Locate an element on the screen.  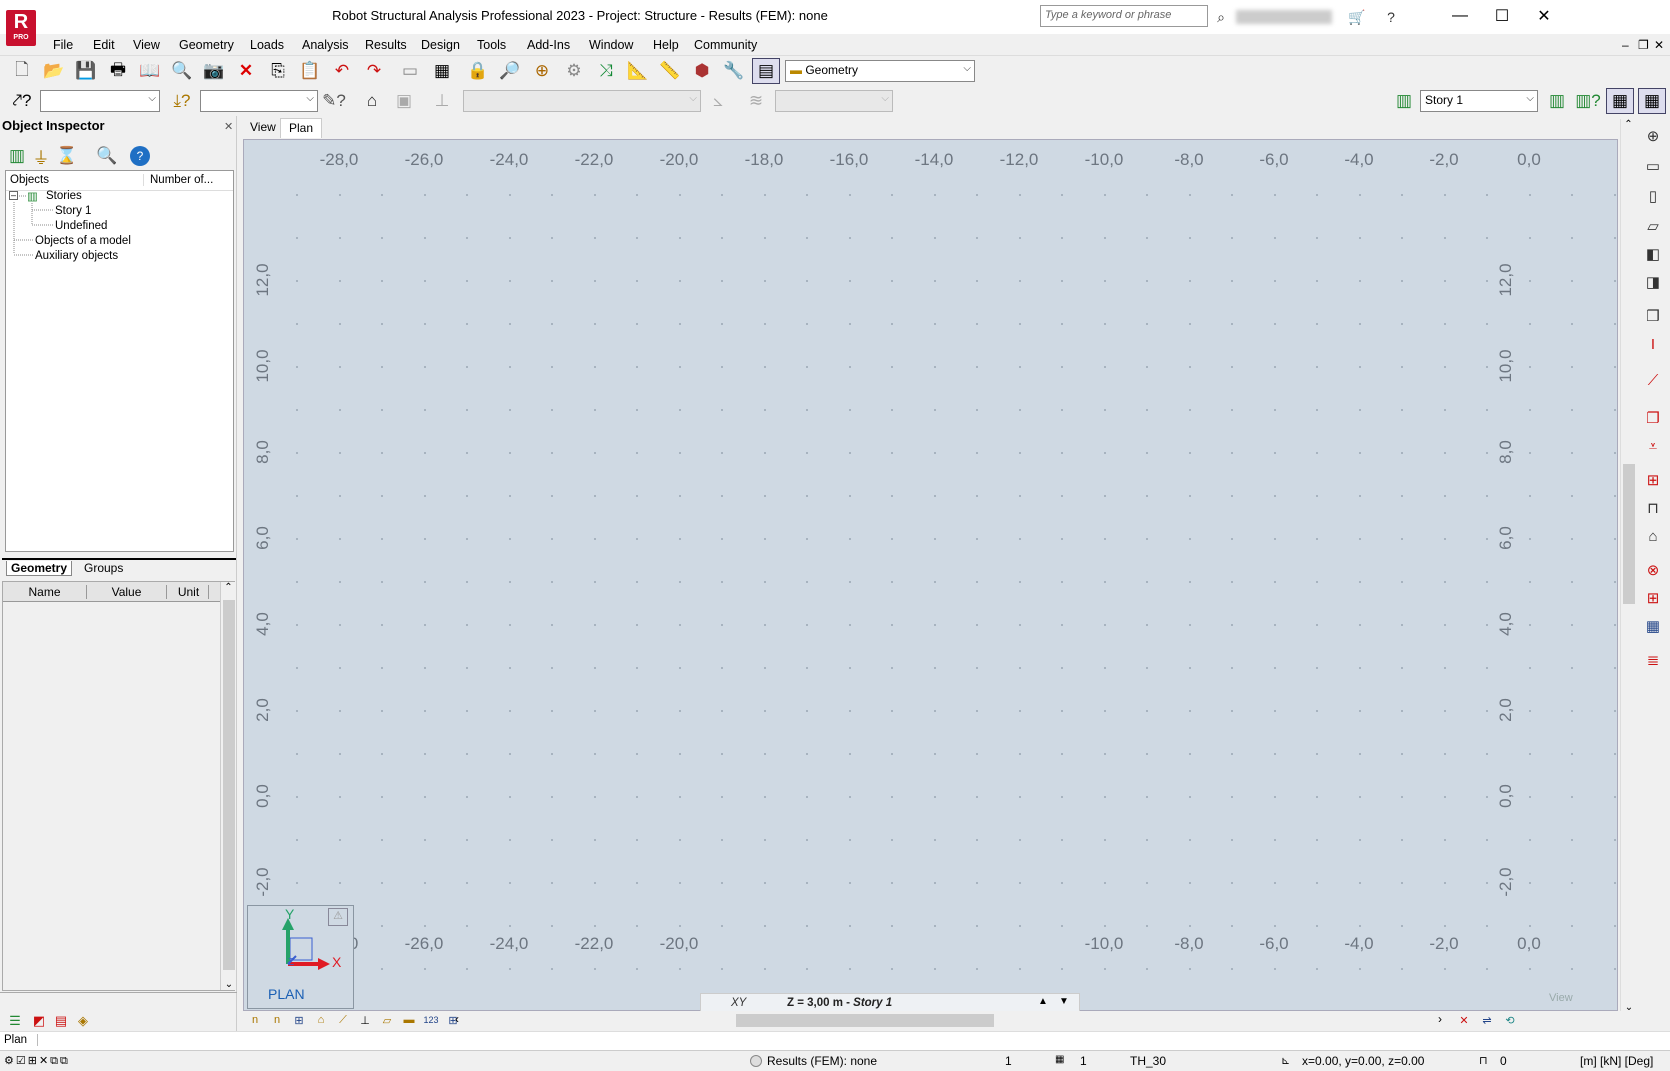
menu-loads: Loads is located at coordinates (267, 45).